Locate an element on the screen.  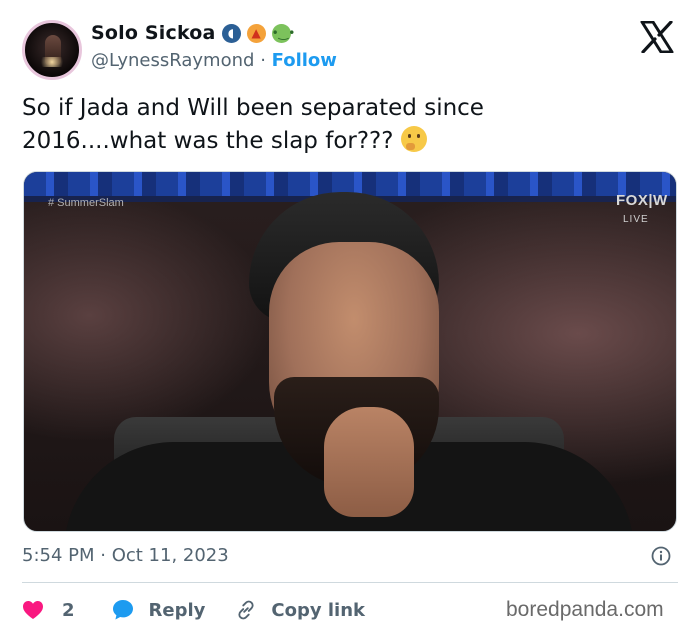
info-icon is located at coordinates (661, 556).